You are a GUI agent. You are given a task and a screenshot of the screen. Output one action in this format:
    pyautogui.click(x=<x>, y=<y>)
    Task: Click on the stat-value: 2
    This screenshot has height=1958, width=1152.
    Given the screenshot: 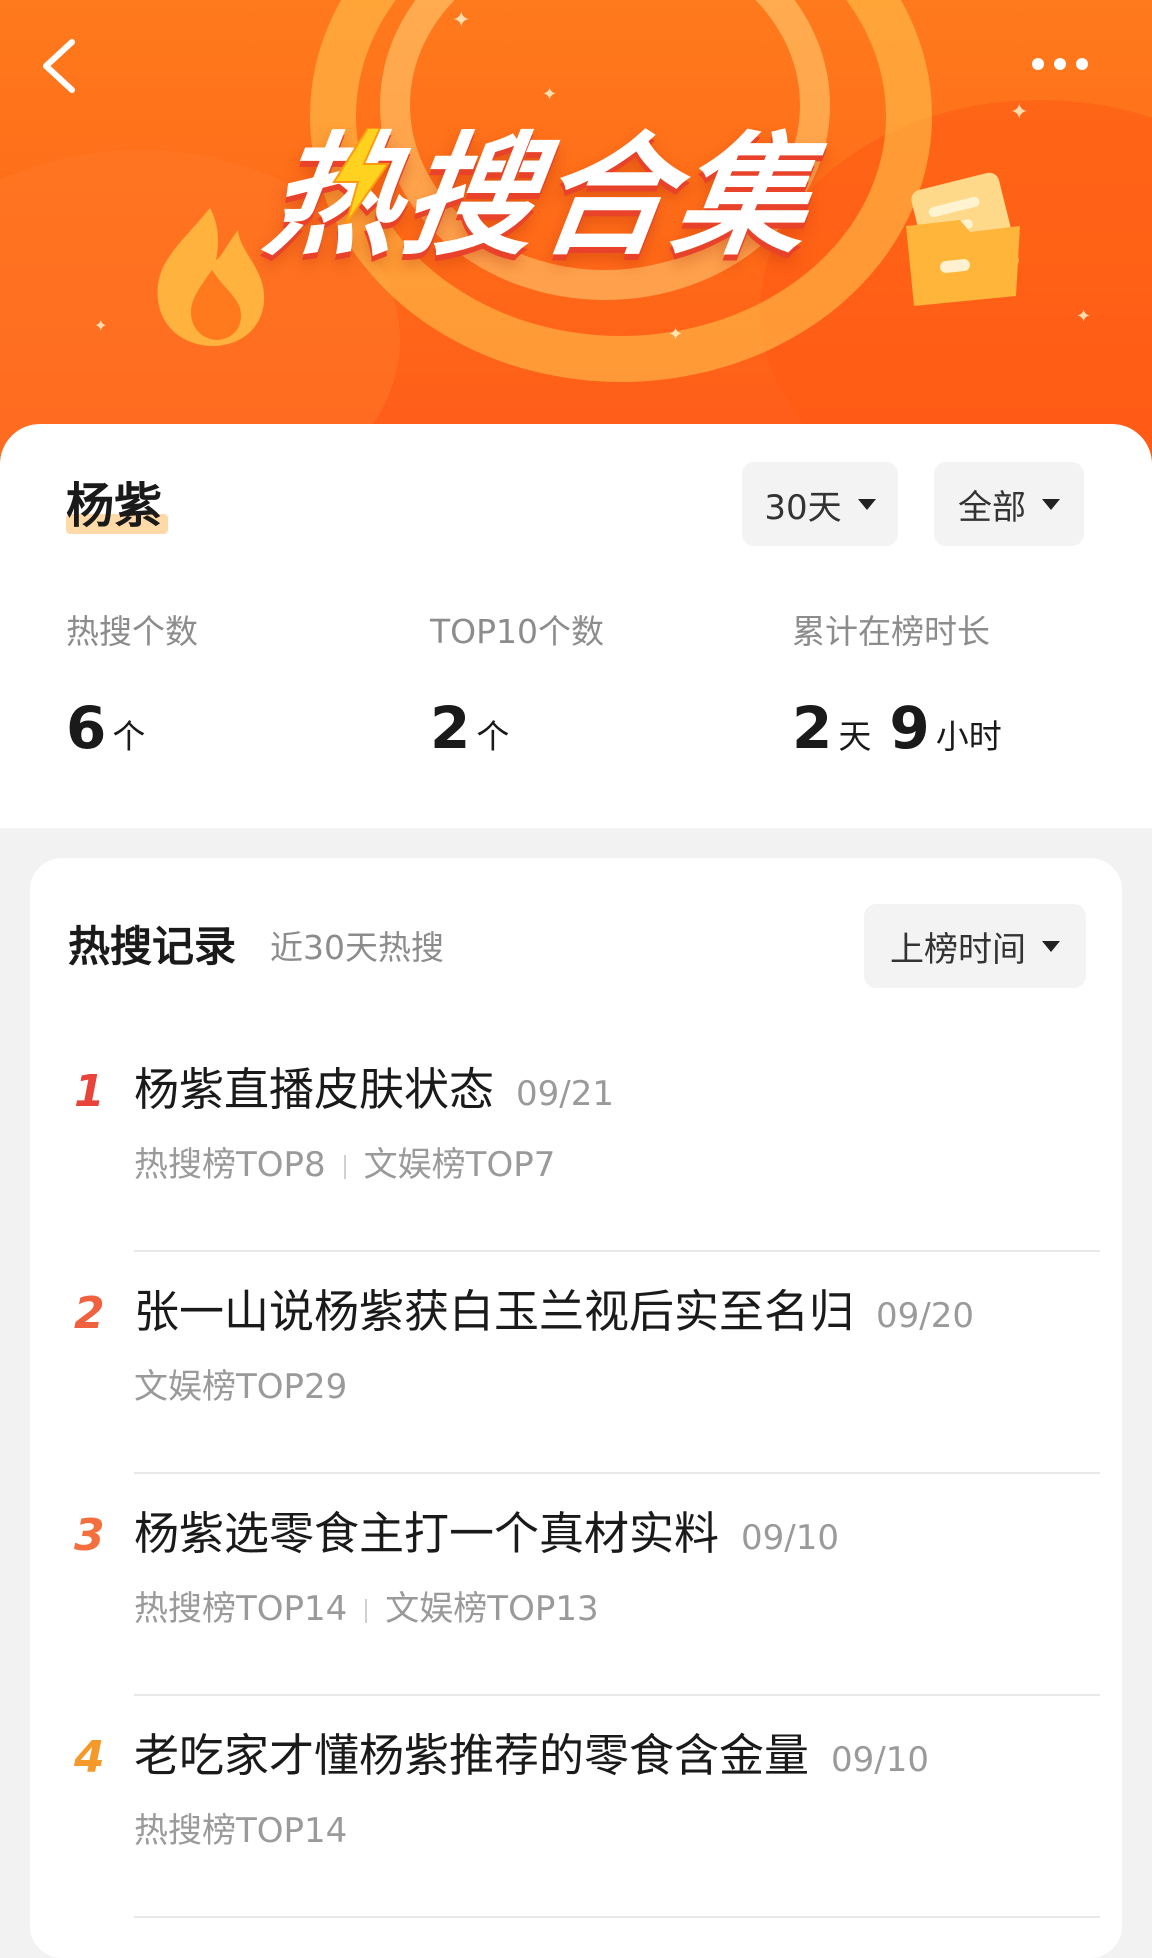 What is the action you would take?
    pyautogui.click(x=450, y=728)
    